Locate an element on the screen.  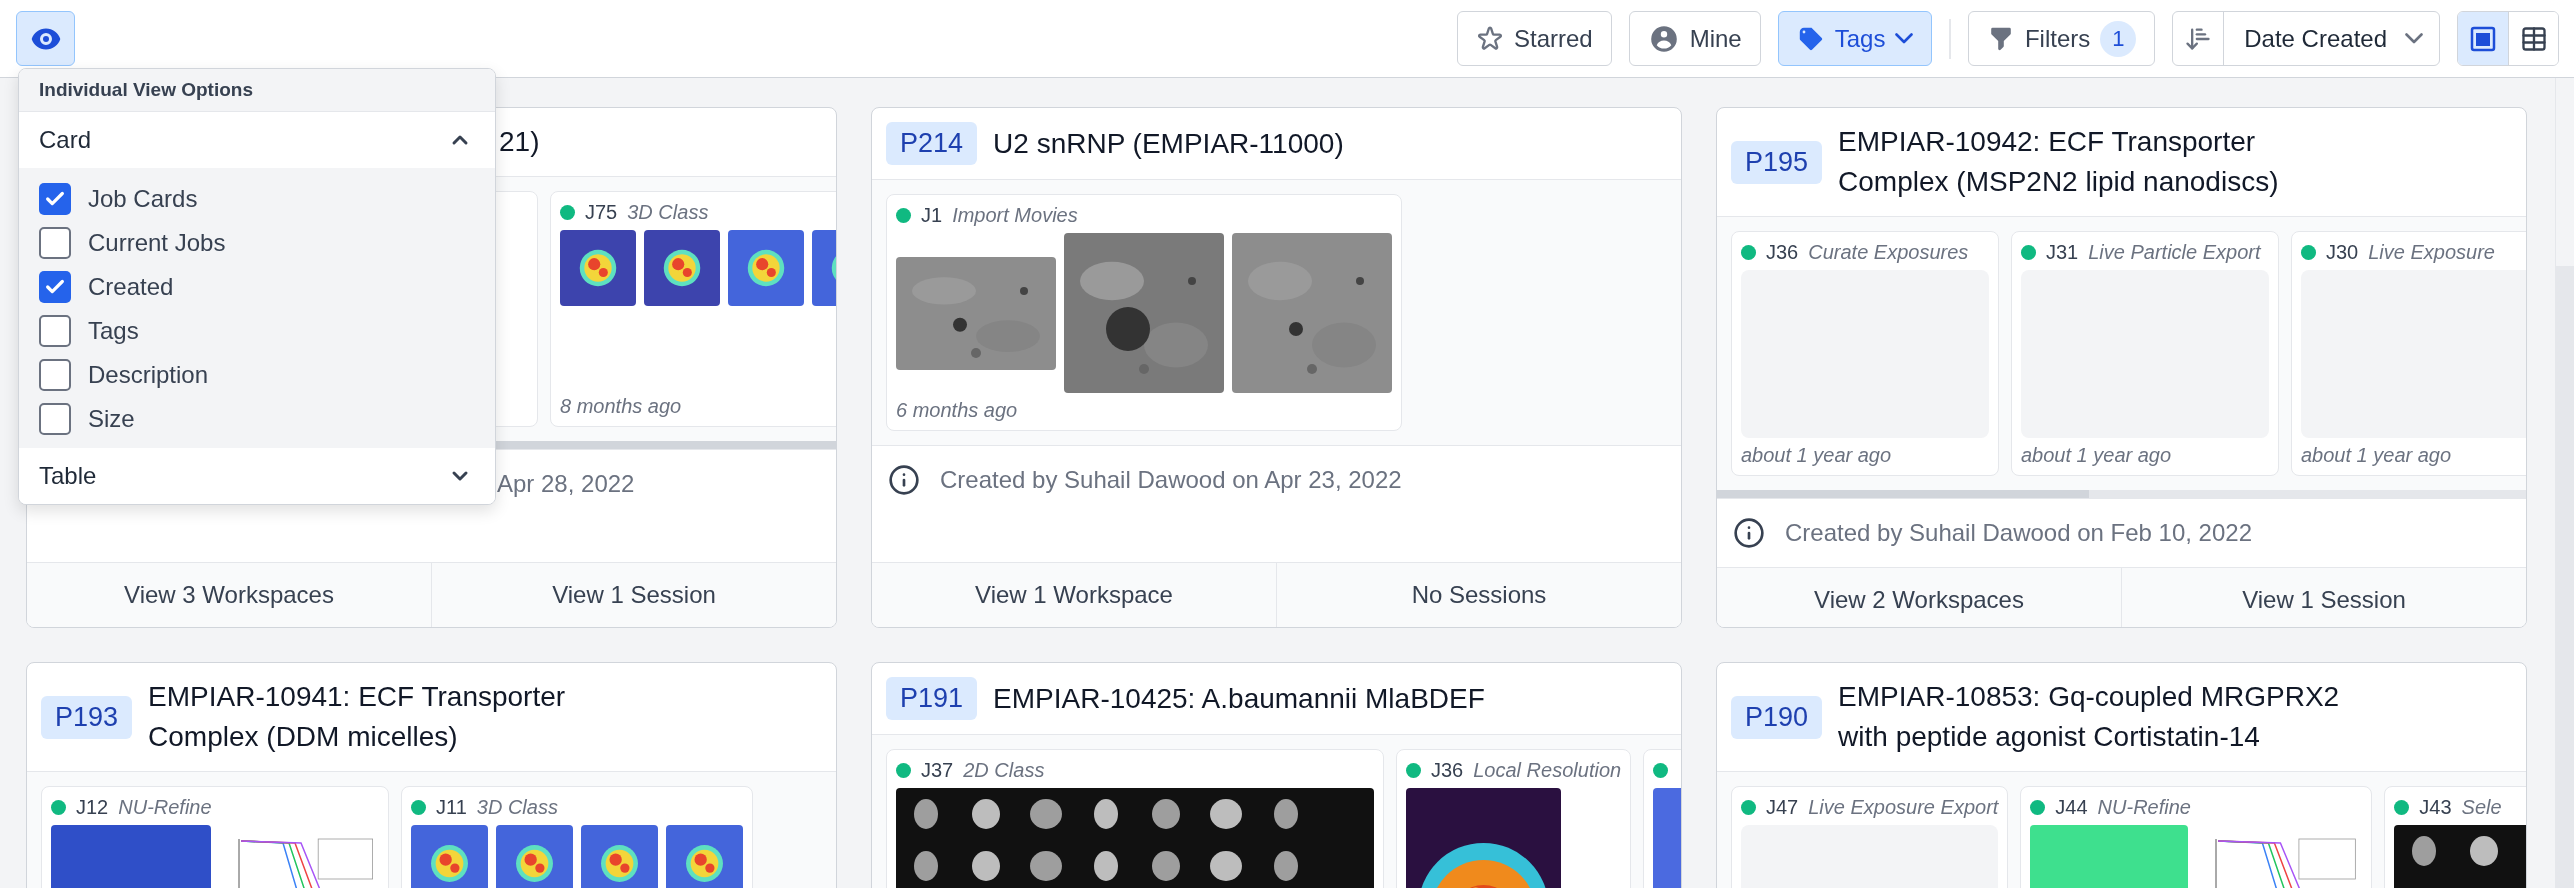
card-action-button: View 1 Workspace is located at coordinates (1074, 595).